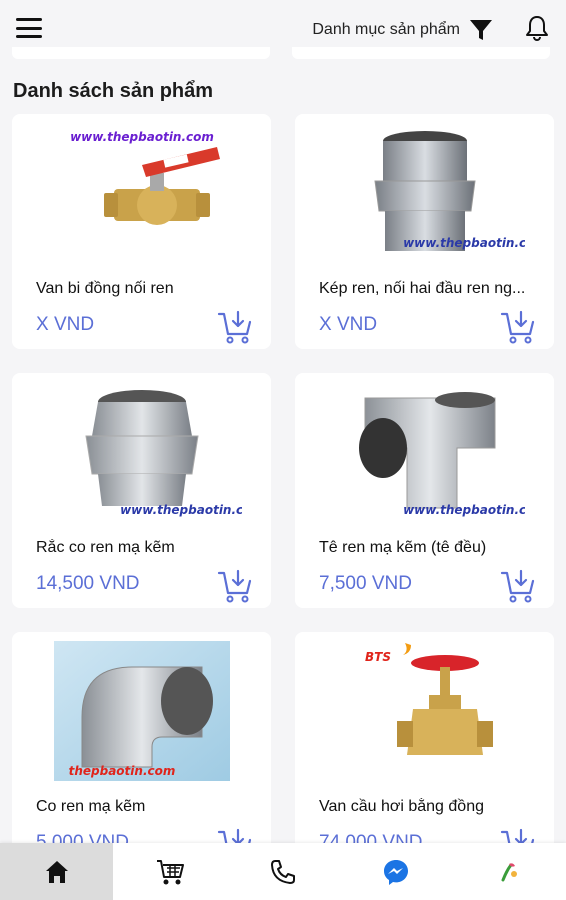 This screenshot has width=566, height=900. I want to click on globe-valve-image: BTS, so click(429, 699).